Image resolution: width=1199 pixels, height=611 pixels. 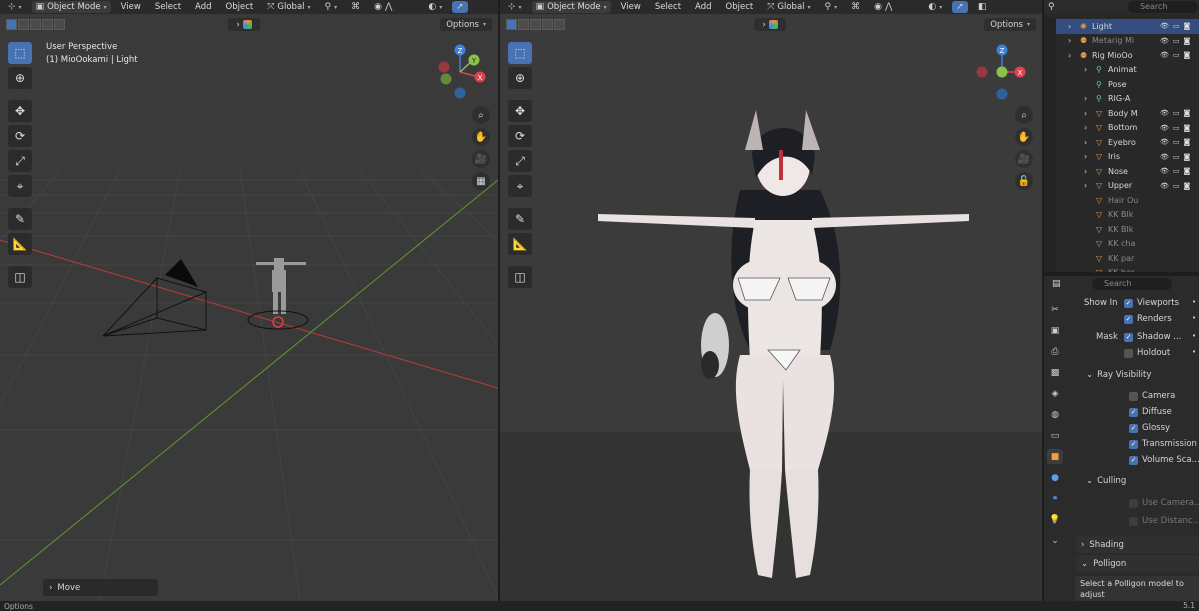 What do you see at coordinates (1149, 428) in the screenshot?
I see `glossy-checkbox: ✓ Glossy` at bounding box center [1149, 428].